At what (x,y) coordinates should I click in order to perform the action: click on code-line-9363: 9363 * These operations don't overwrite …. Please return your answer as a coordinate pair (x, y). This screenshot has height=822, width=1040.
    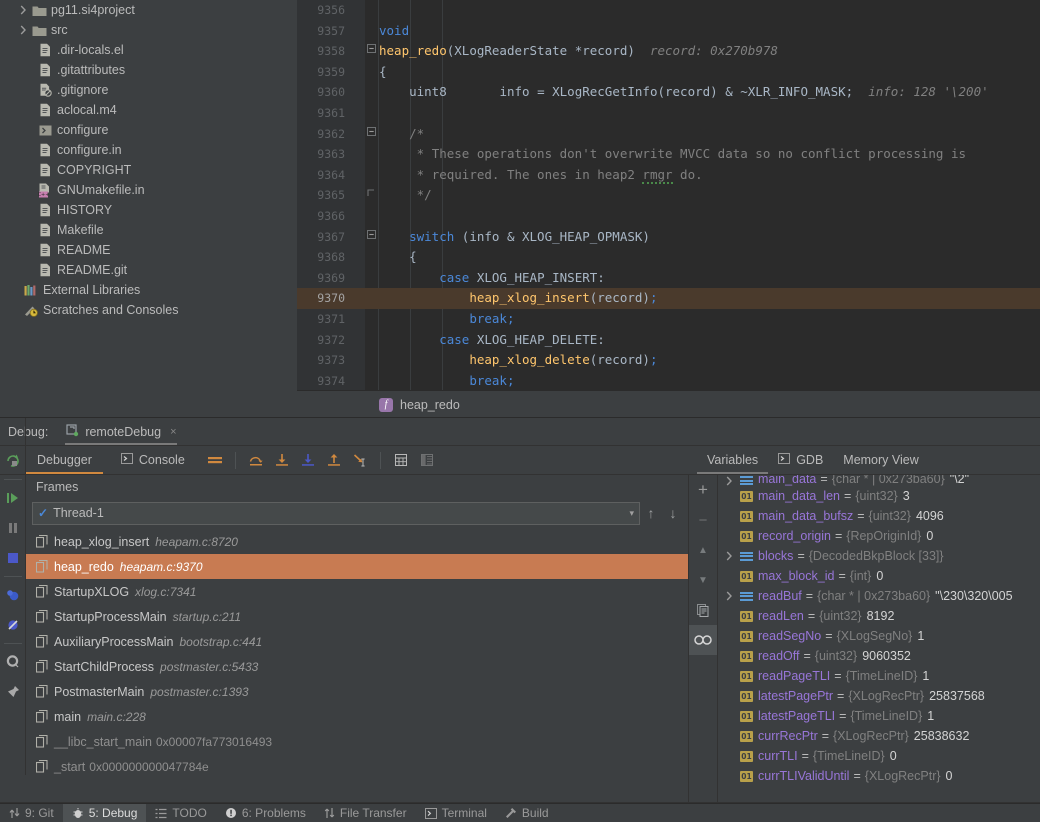
    Looking at the image, I should click on (668, 154).